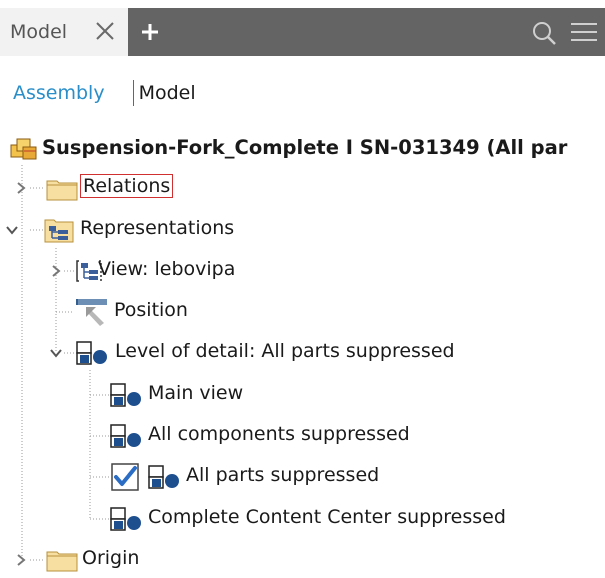 This screenshot has width=605, height=578. What do you see at coordinates (196, 393) in the screenshot?
I see `lod-item-label: Main view` at bounding box center [196, 393].